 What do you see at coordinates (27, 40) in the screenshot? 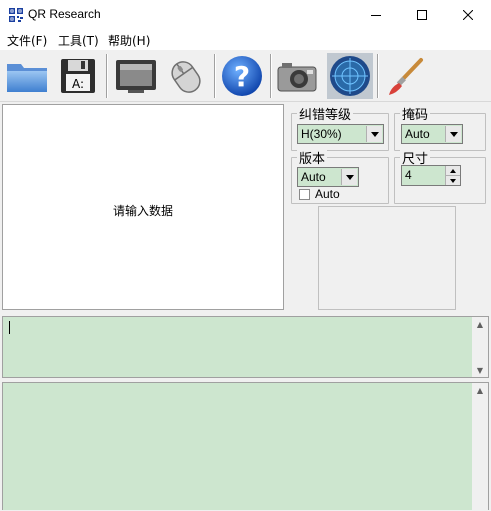
I see `menu-file: 文件(F)` at bounding box center [27, 40].